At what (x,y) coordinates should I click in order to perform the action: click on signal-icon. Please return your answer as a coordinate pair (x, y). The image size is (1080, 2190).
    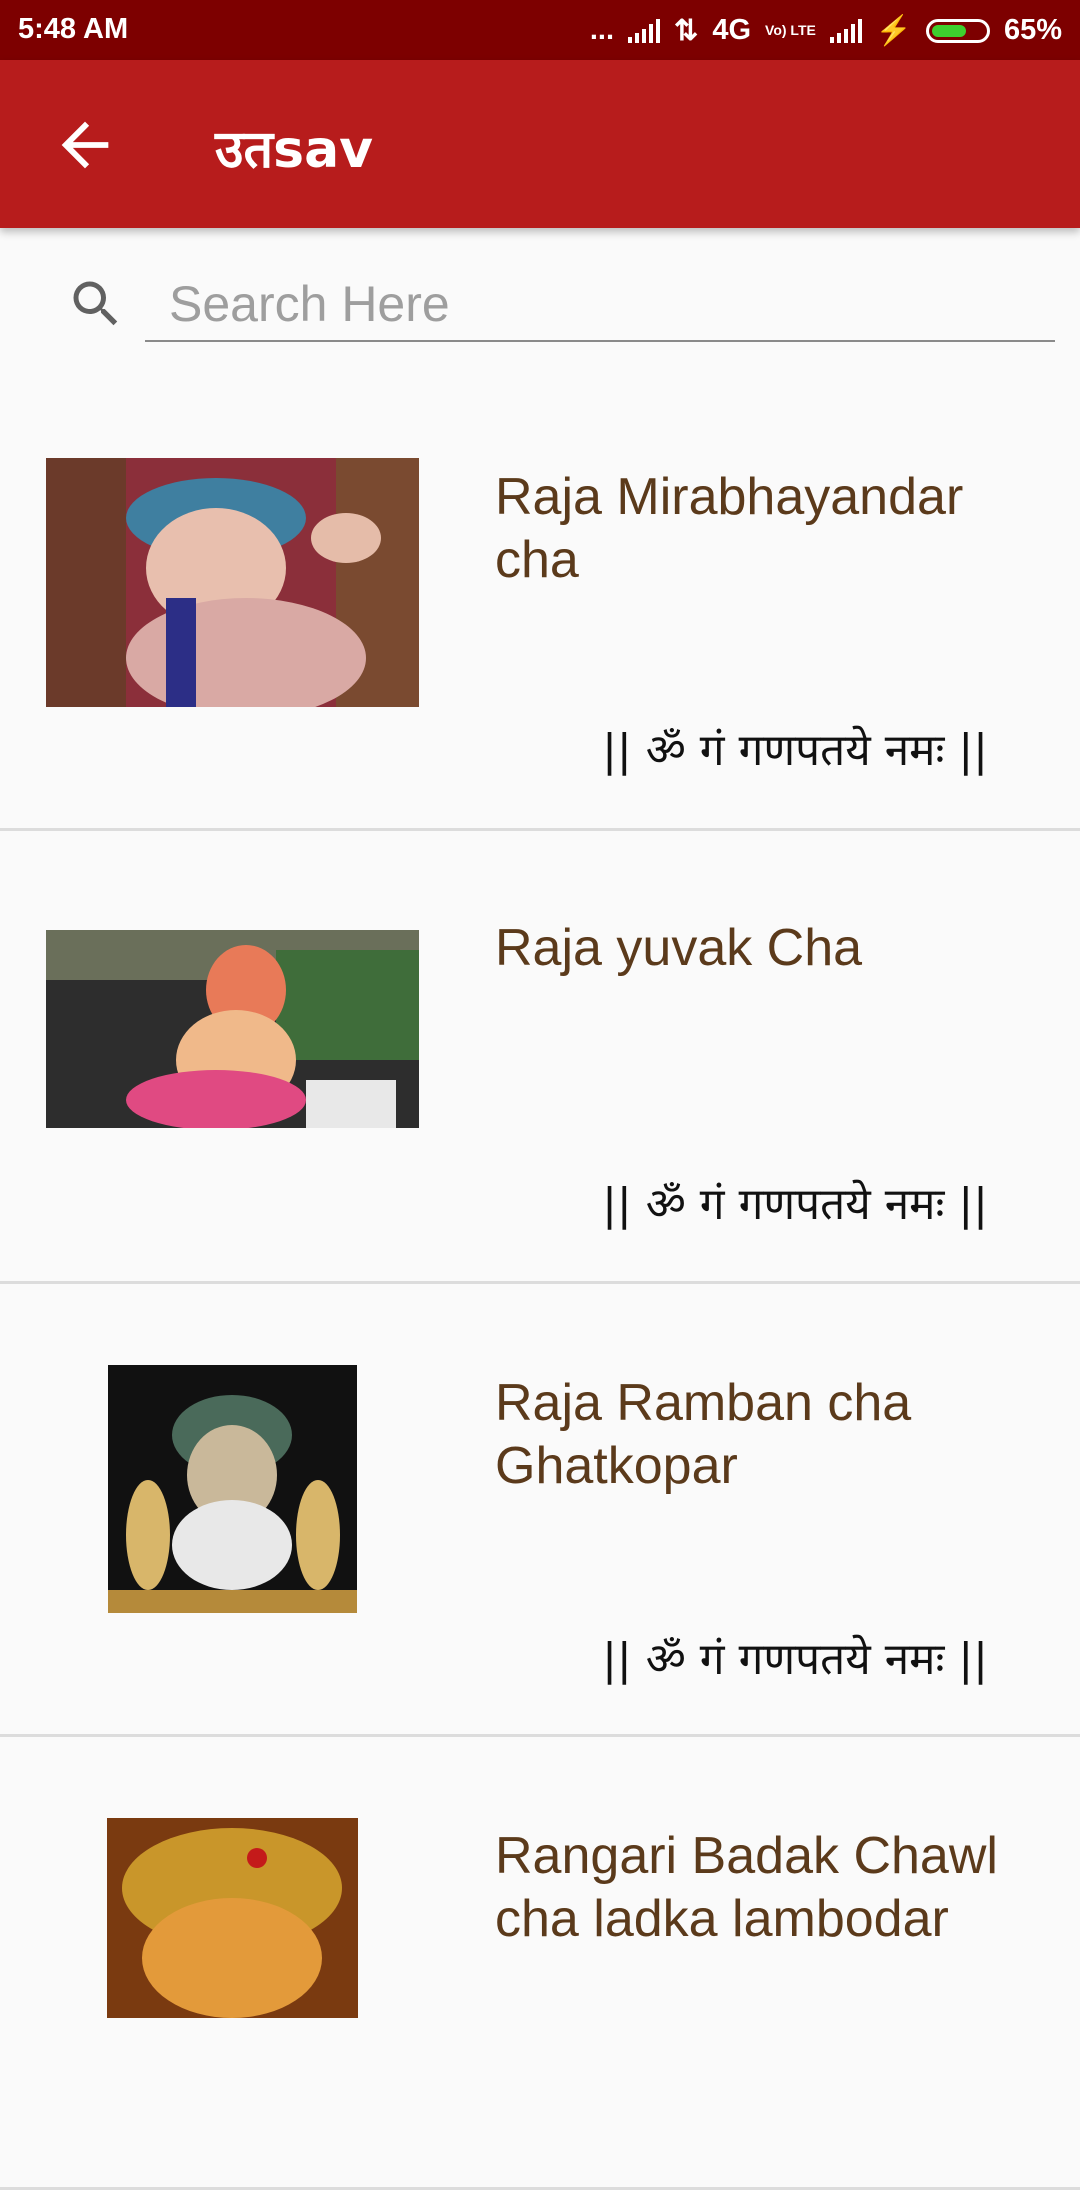
    Looking at the image, I should click on (644, 30).